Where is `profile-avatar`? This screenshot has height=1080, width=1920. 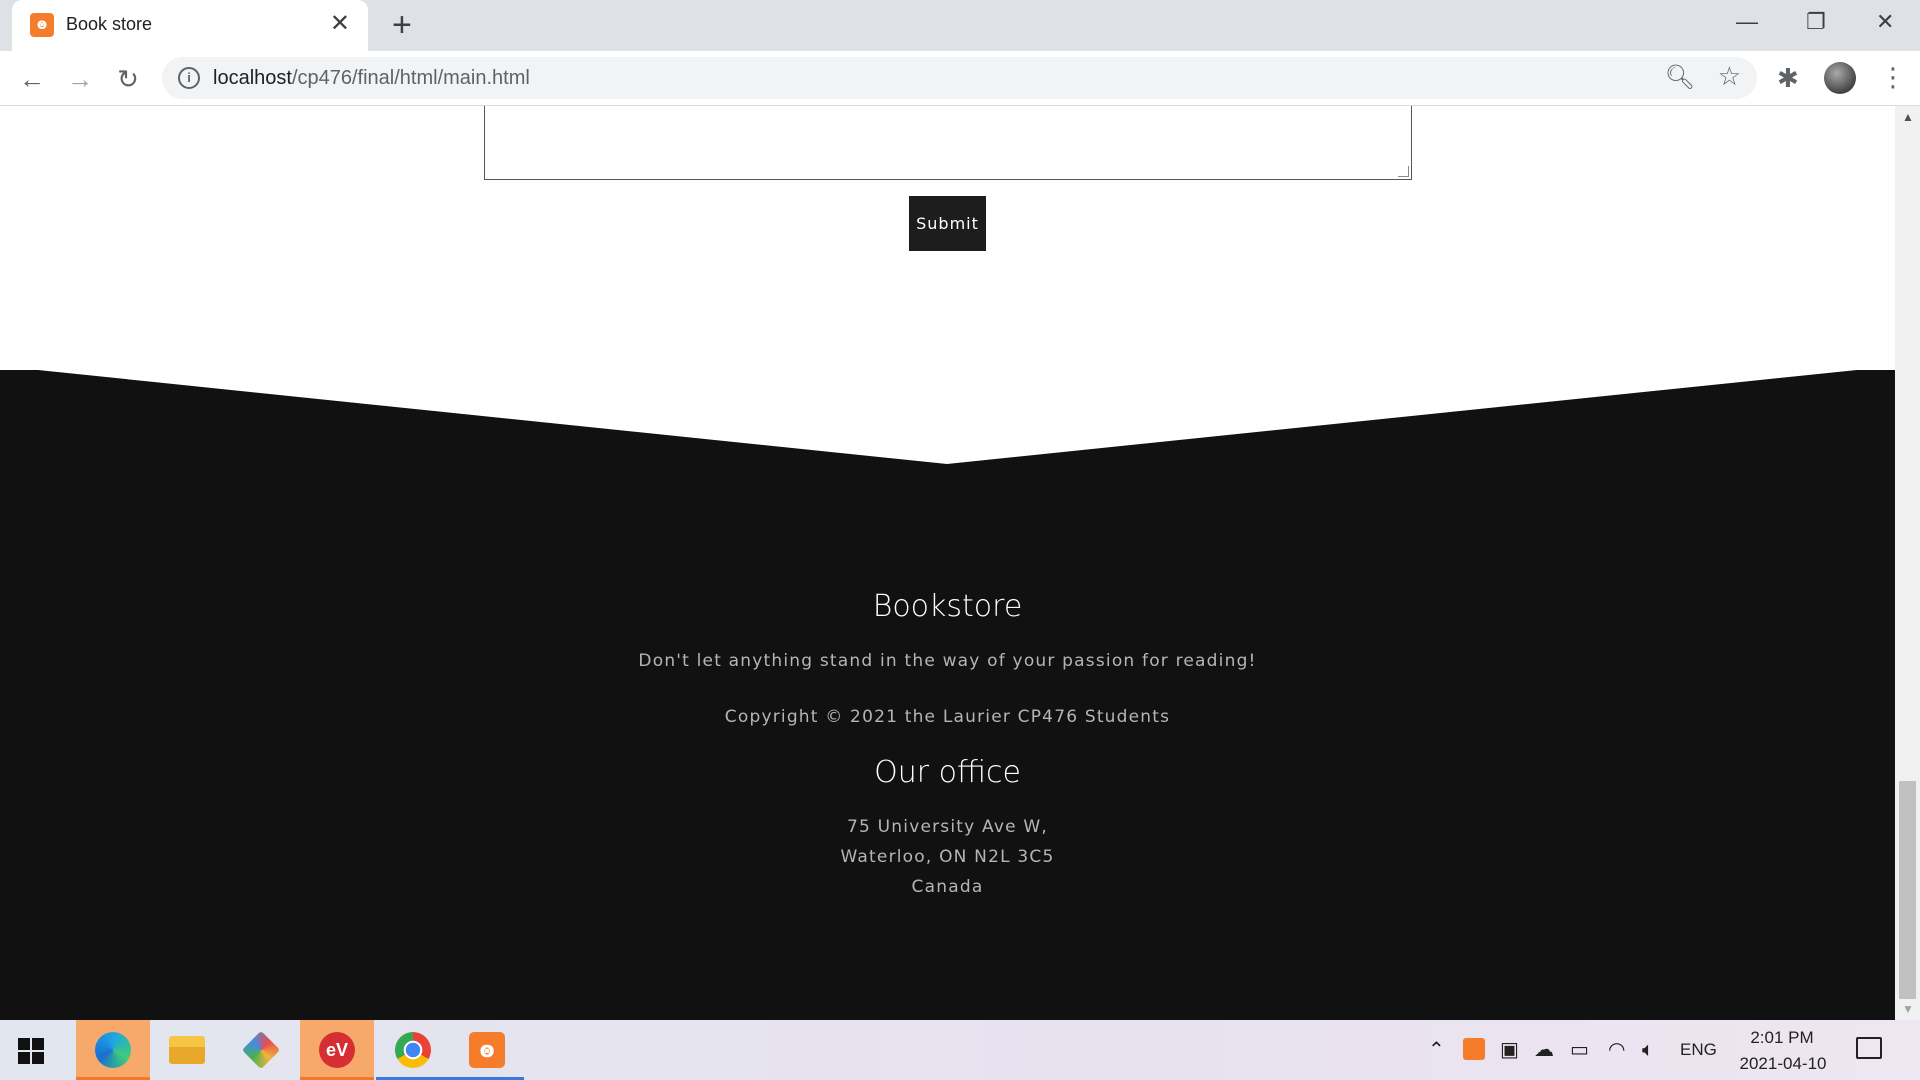 profile-avatar is located at coordinates (1840, 78).